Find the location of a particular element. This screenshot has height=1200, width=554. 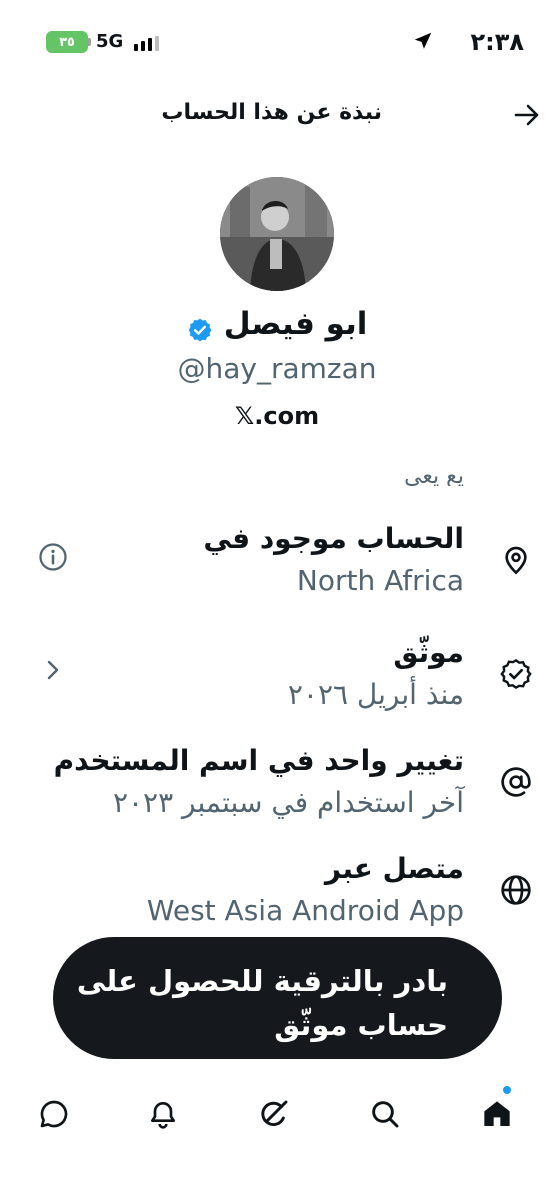

upgrade-verified-button: بادر بالترقية للحصول على حساب موثّق is located at coordinates (277, 998).